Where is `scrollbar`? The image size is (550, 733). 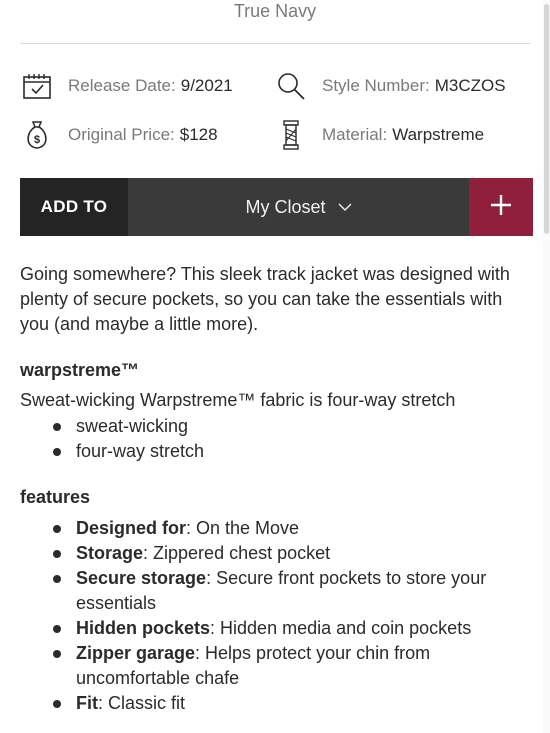
scrollbar is located at coordinates (546, 366).